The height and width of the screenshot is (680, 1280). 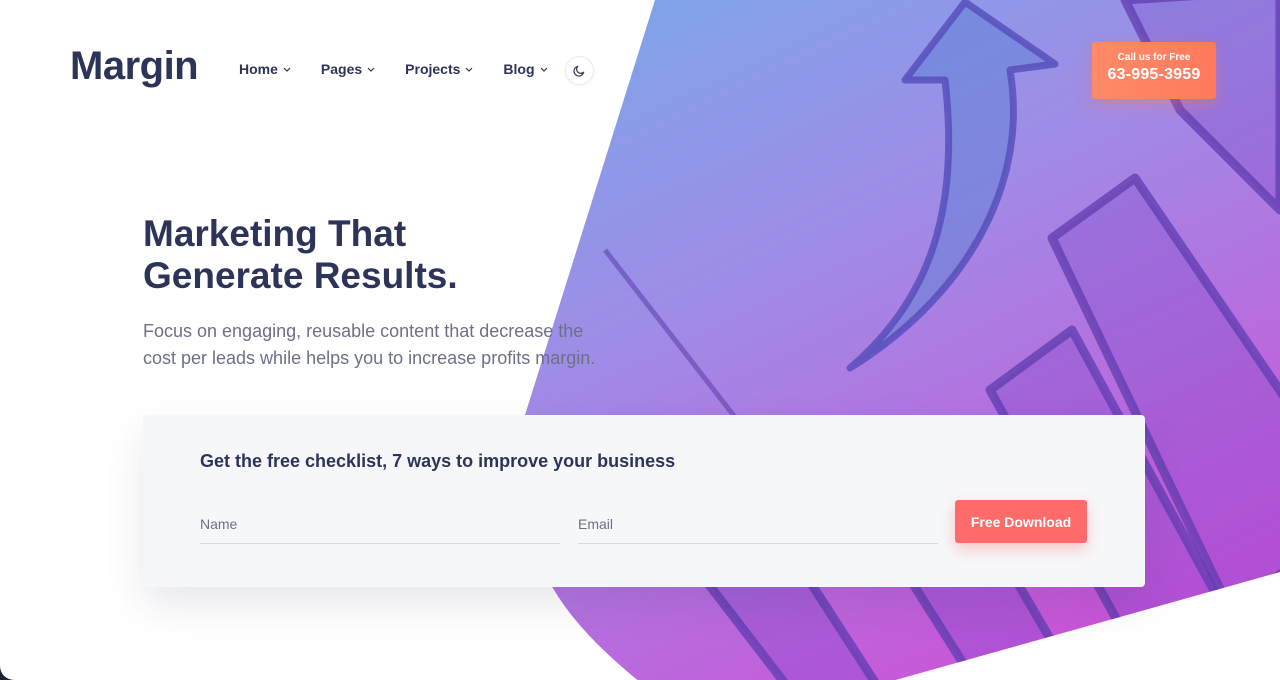 I want to click on moon-icon, so click(x=579, y=71).